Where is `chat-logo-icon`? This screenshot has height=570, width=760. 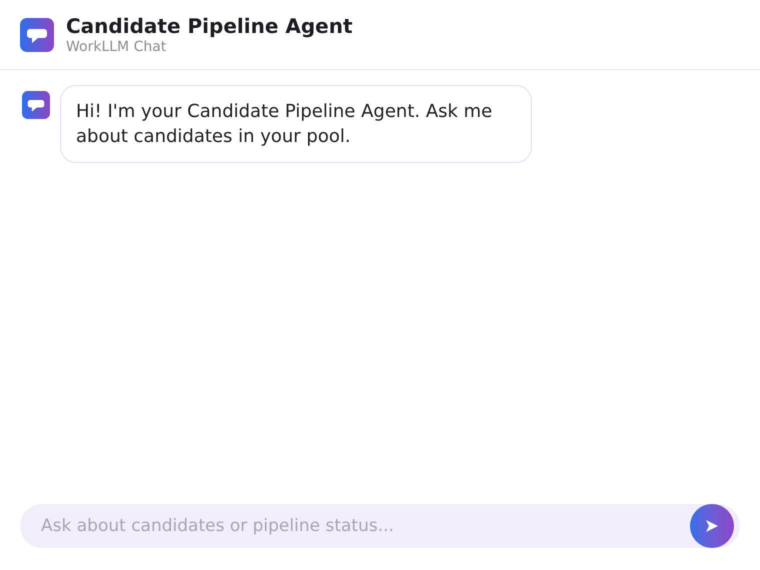 chat-logo-icon is located at coordinates (37, 35).